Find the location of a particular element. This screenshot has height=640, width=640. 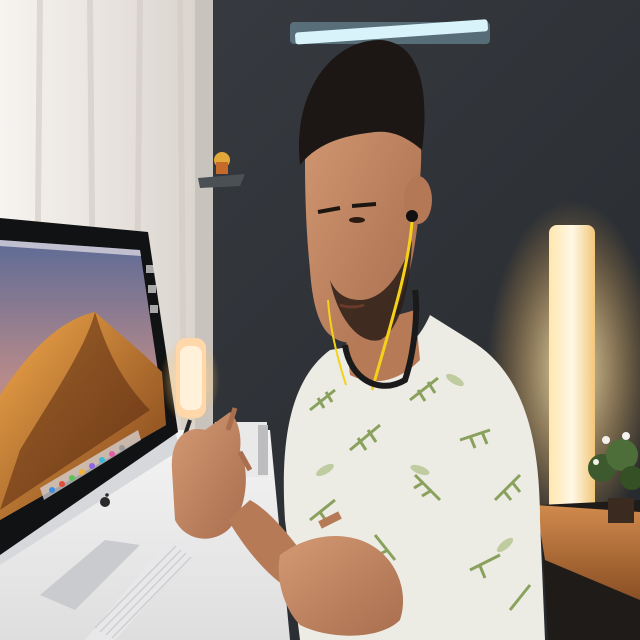

ceiling-led-strip-icon is located at coordinates (390, 32).